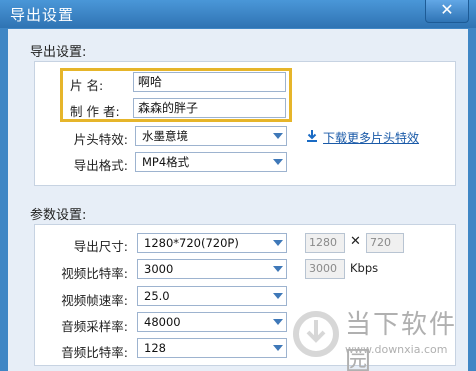 This screenshot has width=476, height=371. What do you see at coordinates (191, 243) in the screenshot?
I see `size-value: 1280*720(720P)` at bounding box center [191, 243].